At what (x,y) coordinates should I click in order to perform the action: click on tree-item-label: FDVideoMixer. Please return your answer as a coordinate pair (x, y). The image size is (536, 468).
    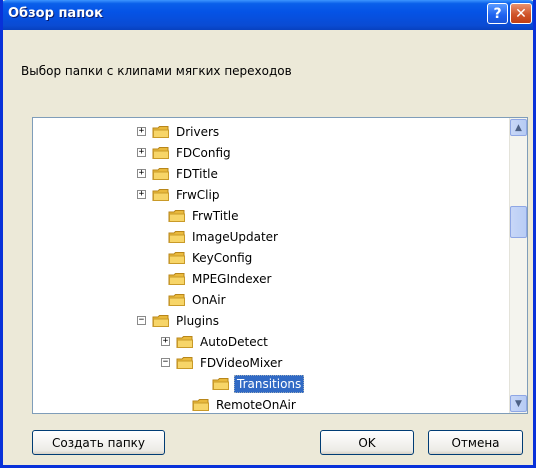
    Looking at the image, I should click on (241, 362).